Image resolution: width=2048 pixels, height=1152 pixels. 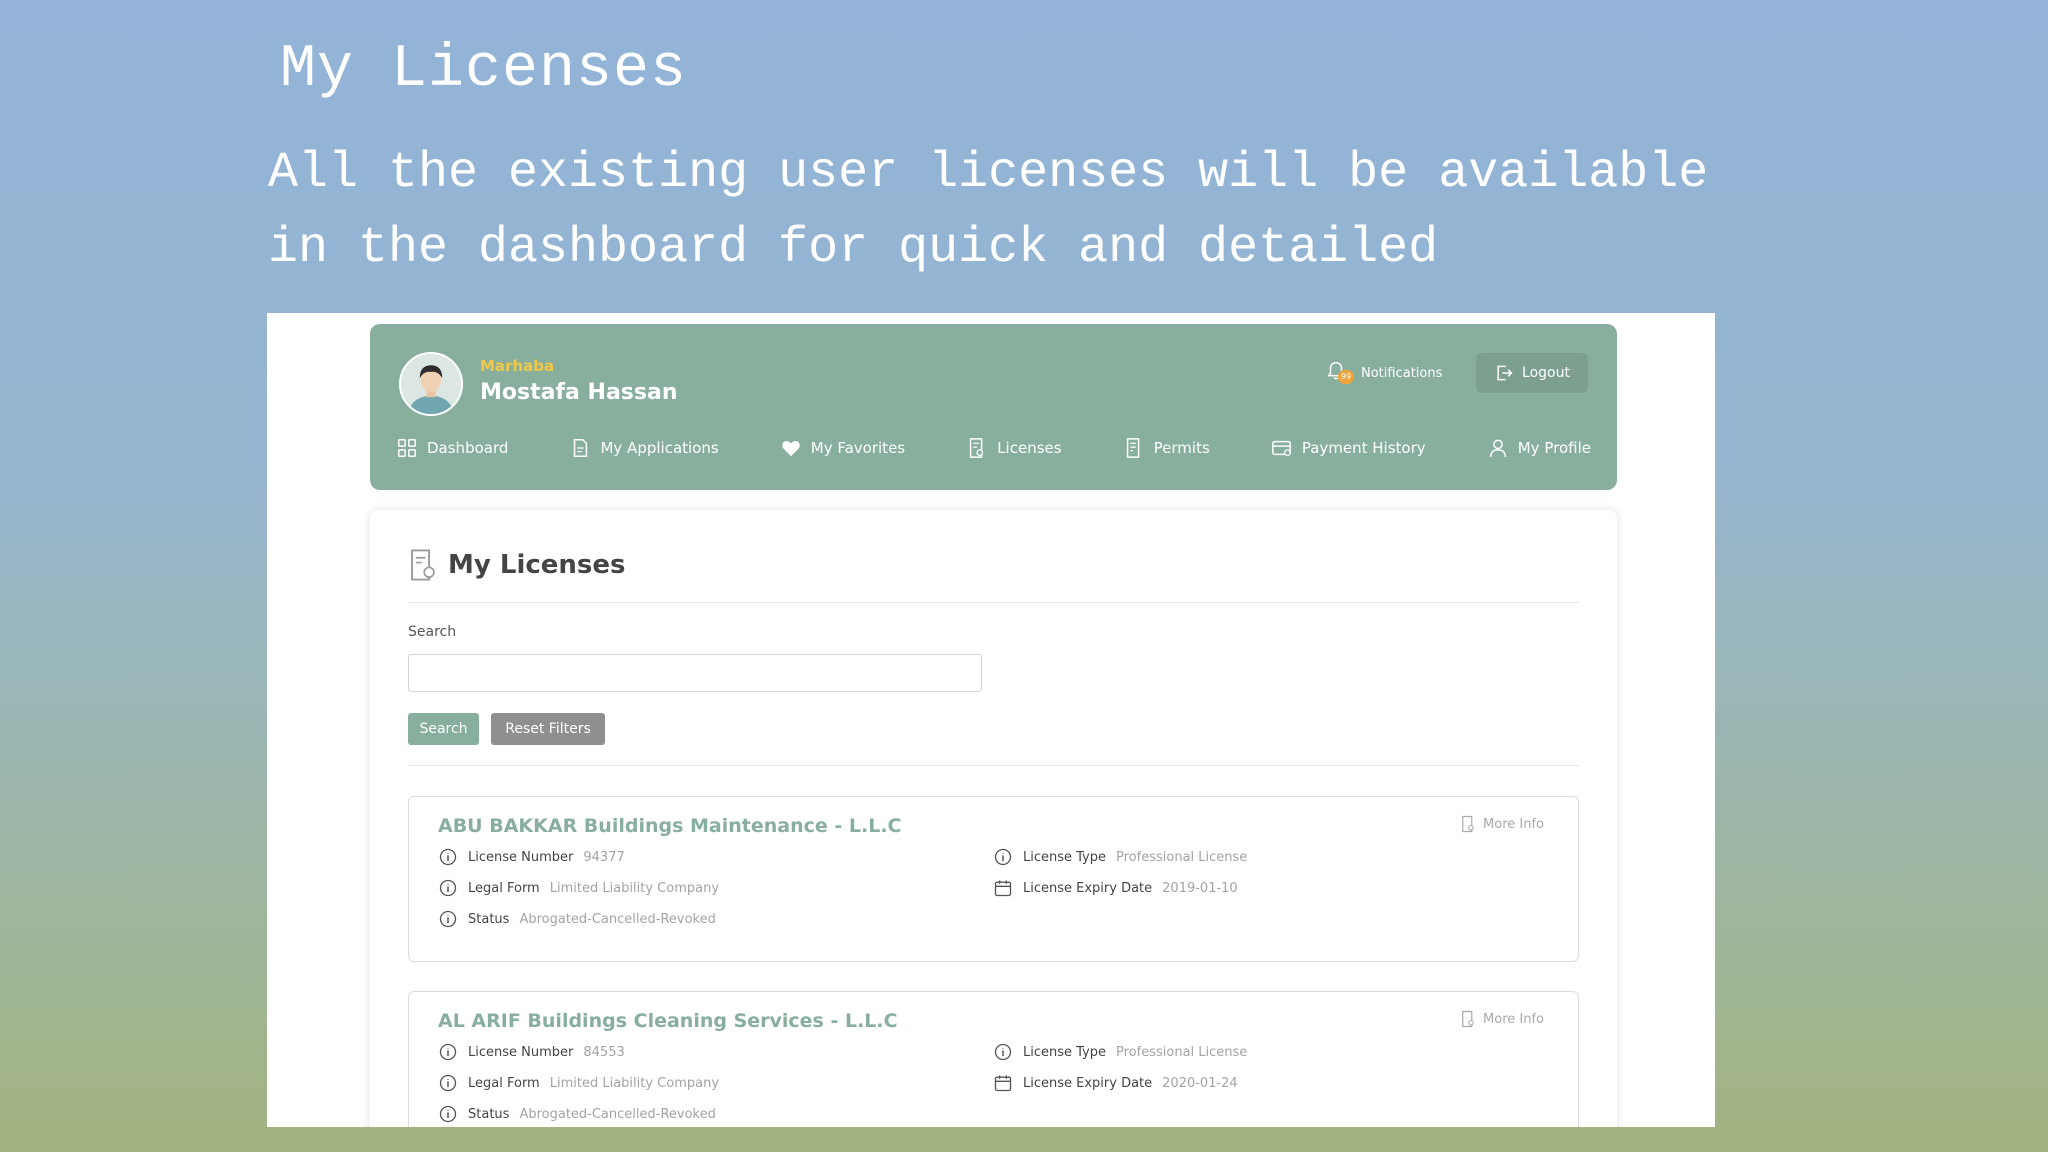 I want to click on nav-item-my-favorites: My Favorites, so click(x=842, y=448).